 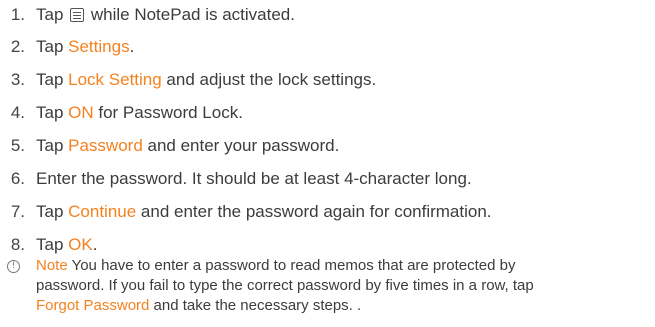 I want to click on step-number: 8., so click(x=17, y=244).